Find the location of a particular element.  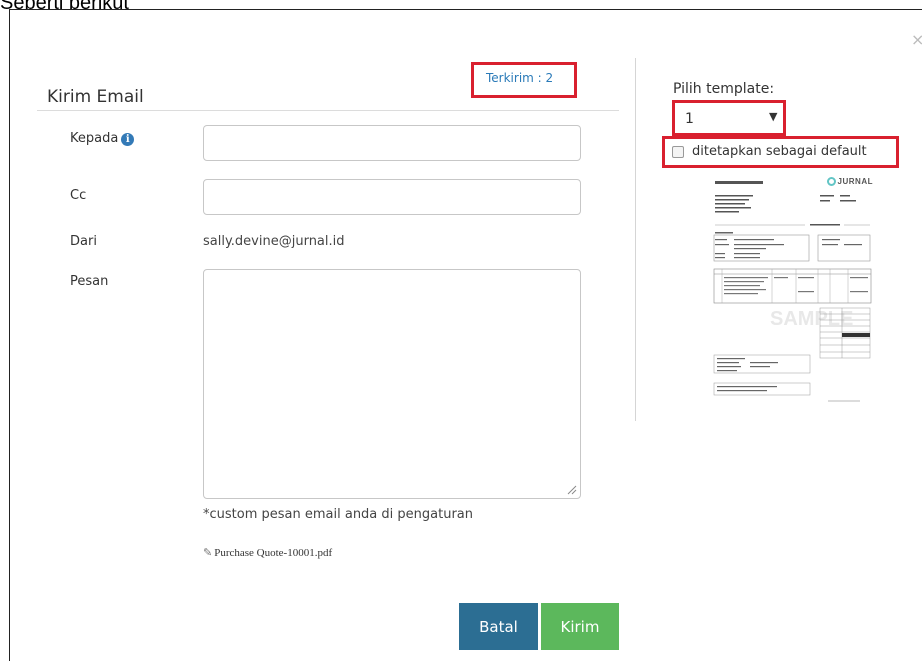

sent-count-link: Terkirim : 2 is located at coordinates (519, 78).